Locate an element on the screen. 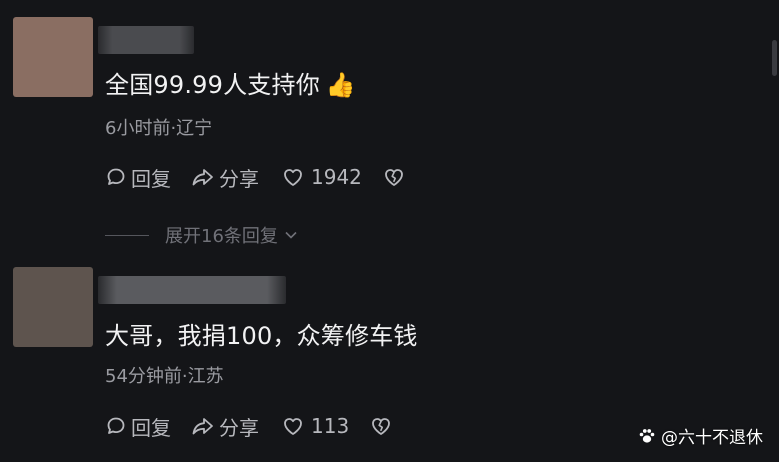 This screenshot has width=779, height=462. paw-icon is located at coordinates (647, 435).